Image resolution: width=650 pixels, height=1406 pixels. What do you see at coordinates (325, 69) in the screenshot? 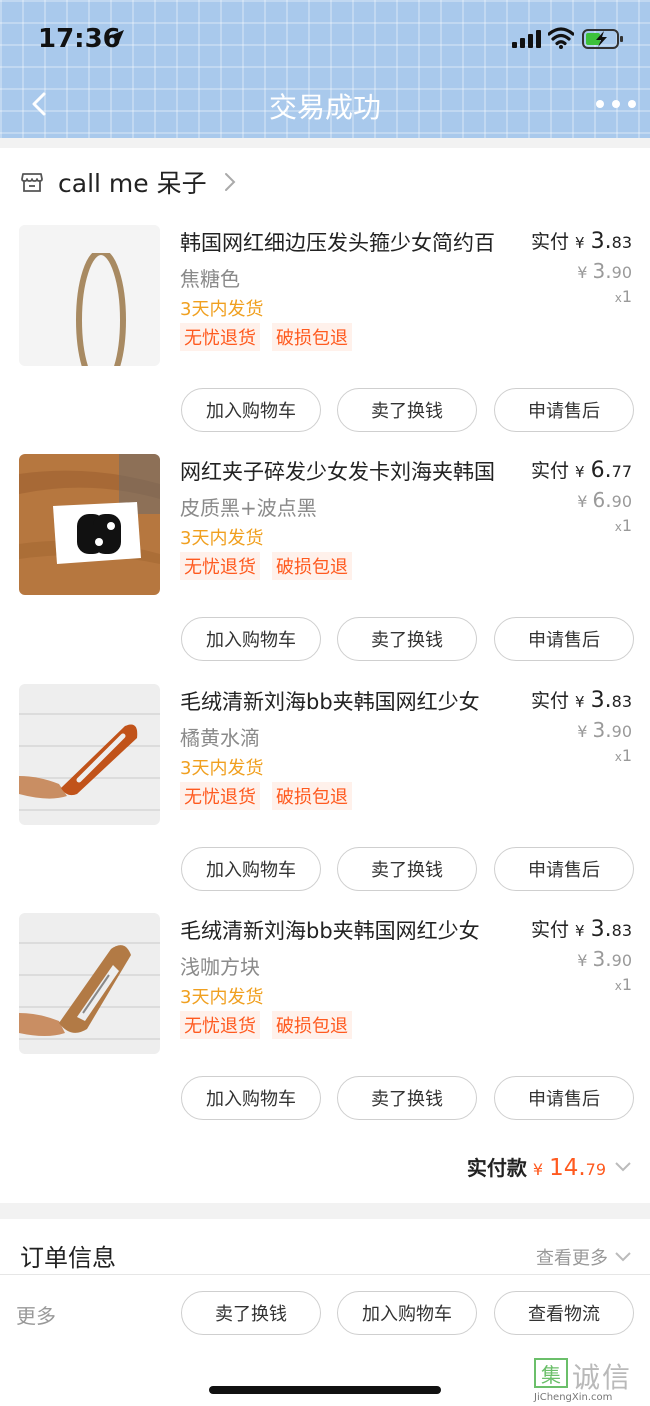
I see `header: 17:36 交易成功` at bounding box center [325, 69].